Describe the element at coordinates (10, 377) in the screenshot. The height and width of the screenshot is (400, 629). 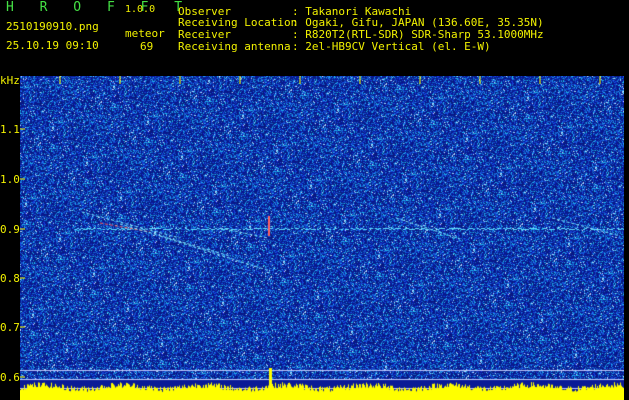
I see `y-tick-label: 0.6` at that location.